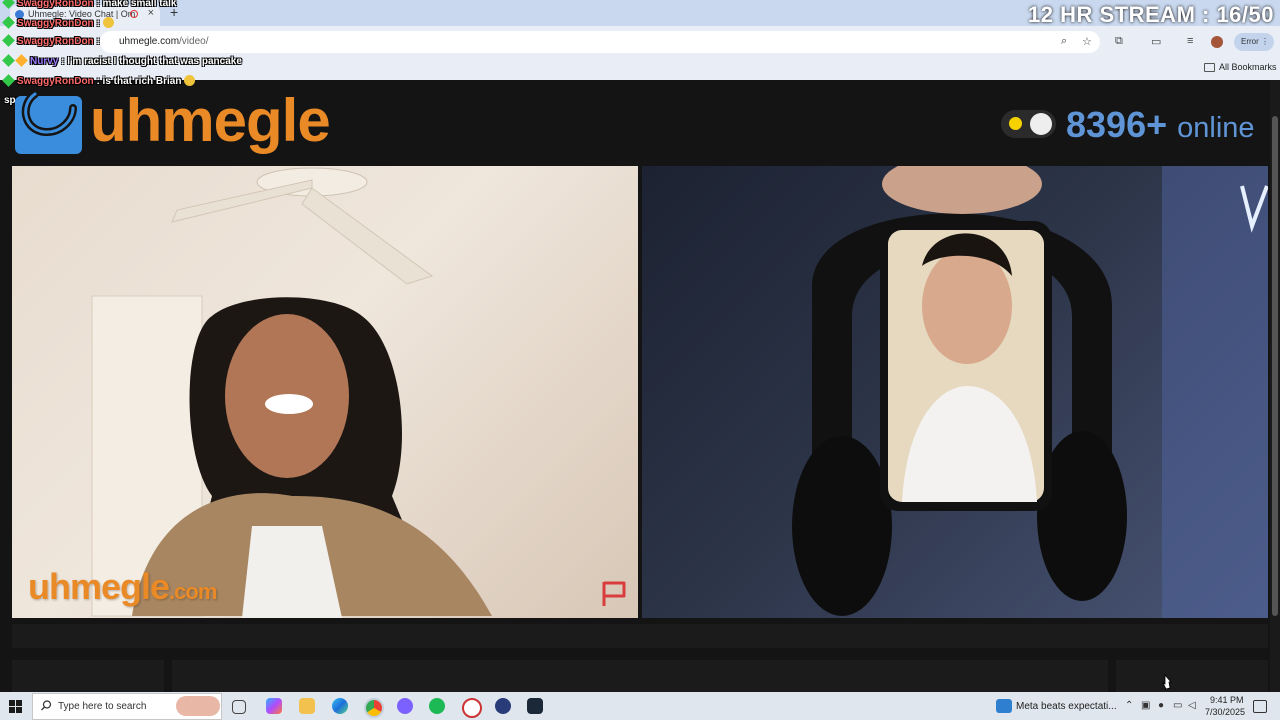  I want to click on url-path: /video/, so click(194, 41).